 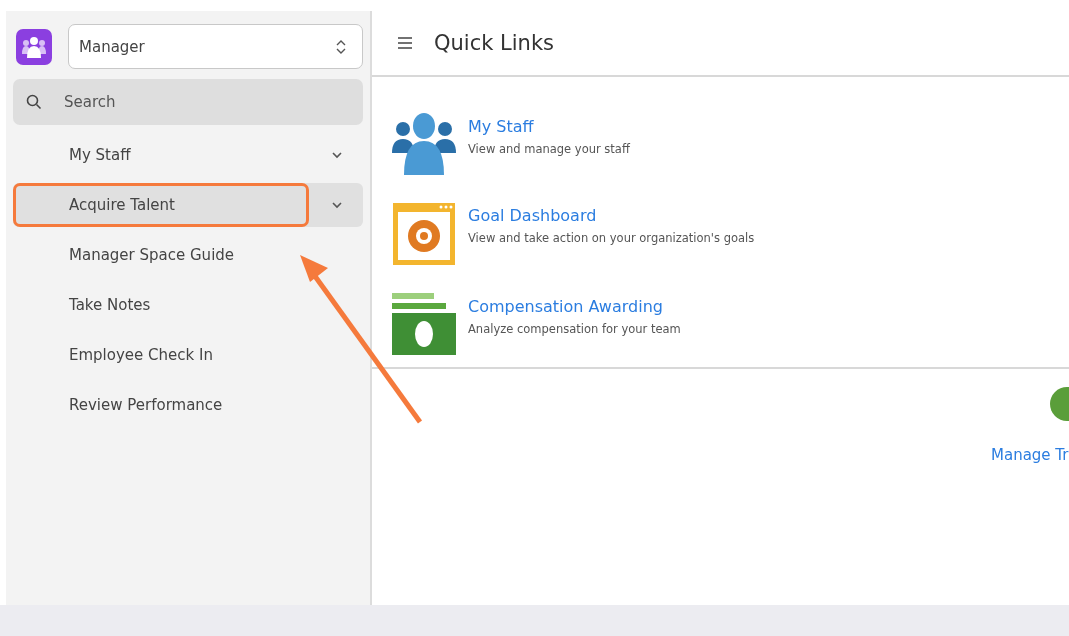 What do you see at coordinates (405, 43) in the screenshot?
I see `menu-icon` at bounding box center [405, 43].